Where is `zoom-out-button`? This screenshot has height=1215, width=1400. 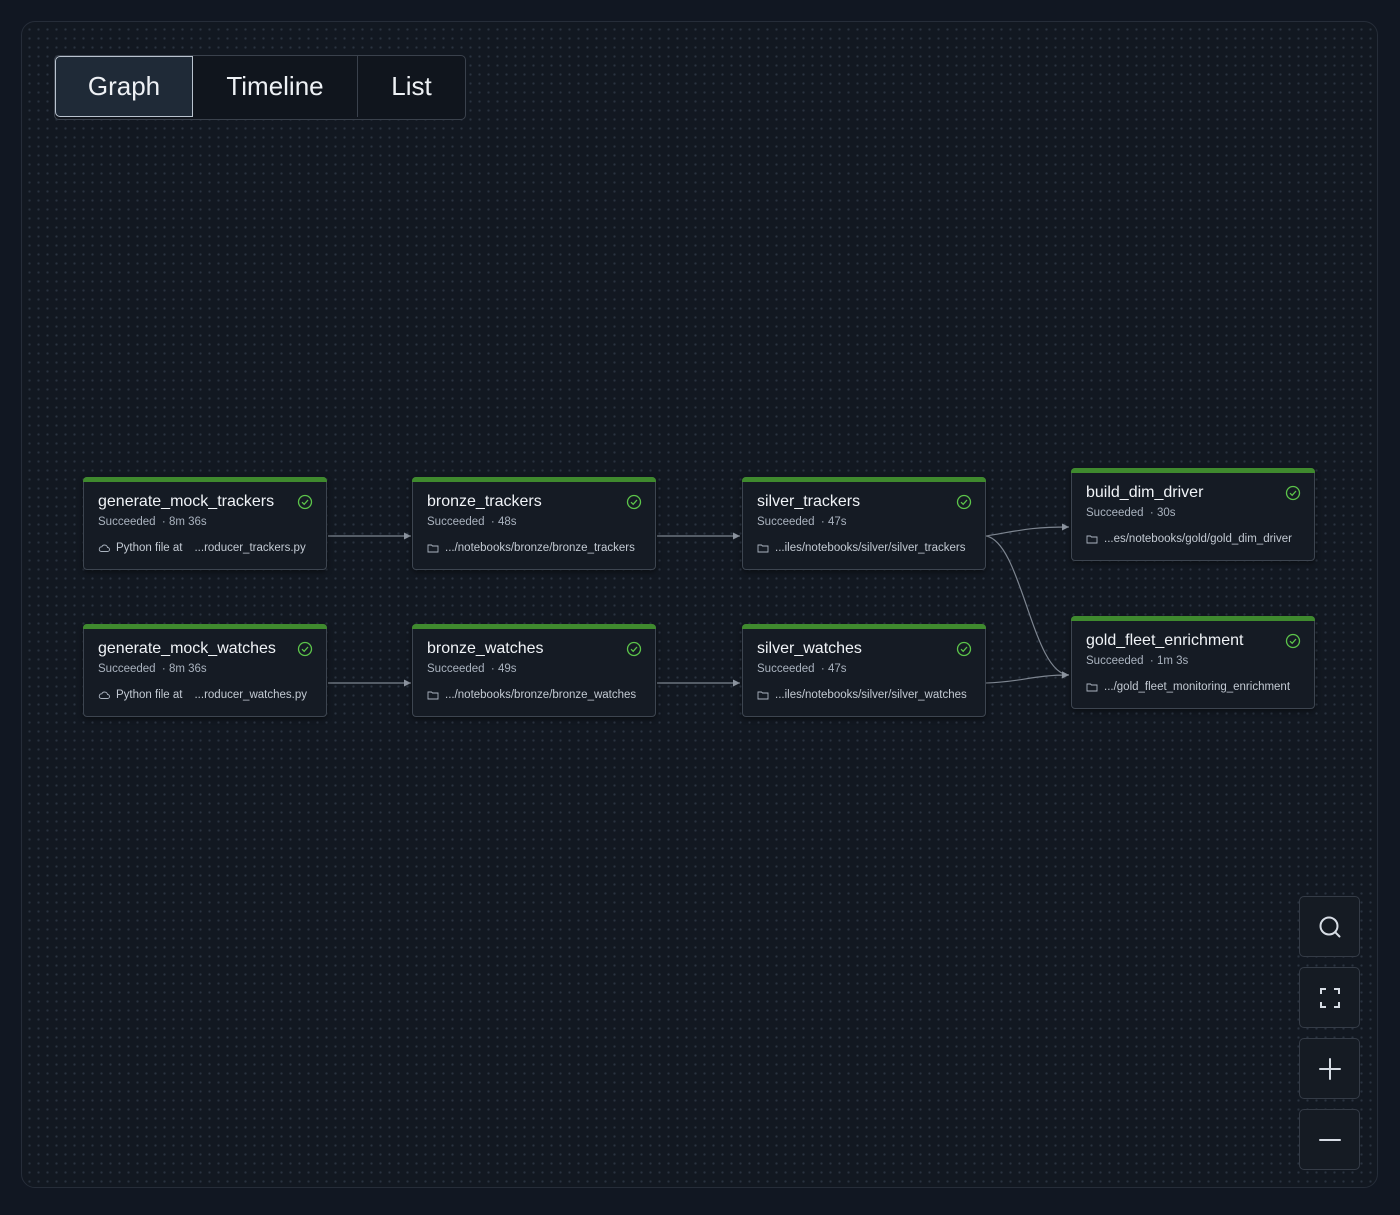
zoom-out-button is located at coordinates (1329, 1139).